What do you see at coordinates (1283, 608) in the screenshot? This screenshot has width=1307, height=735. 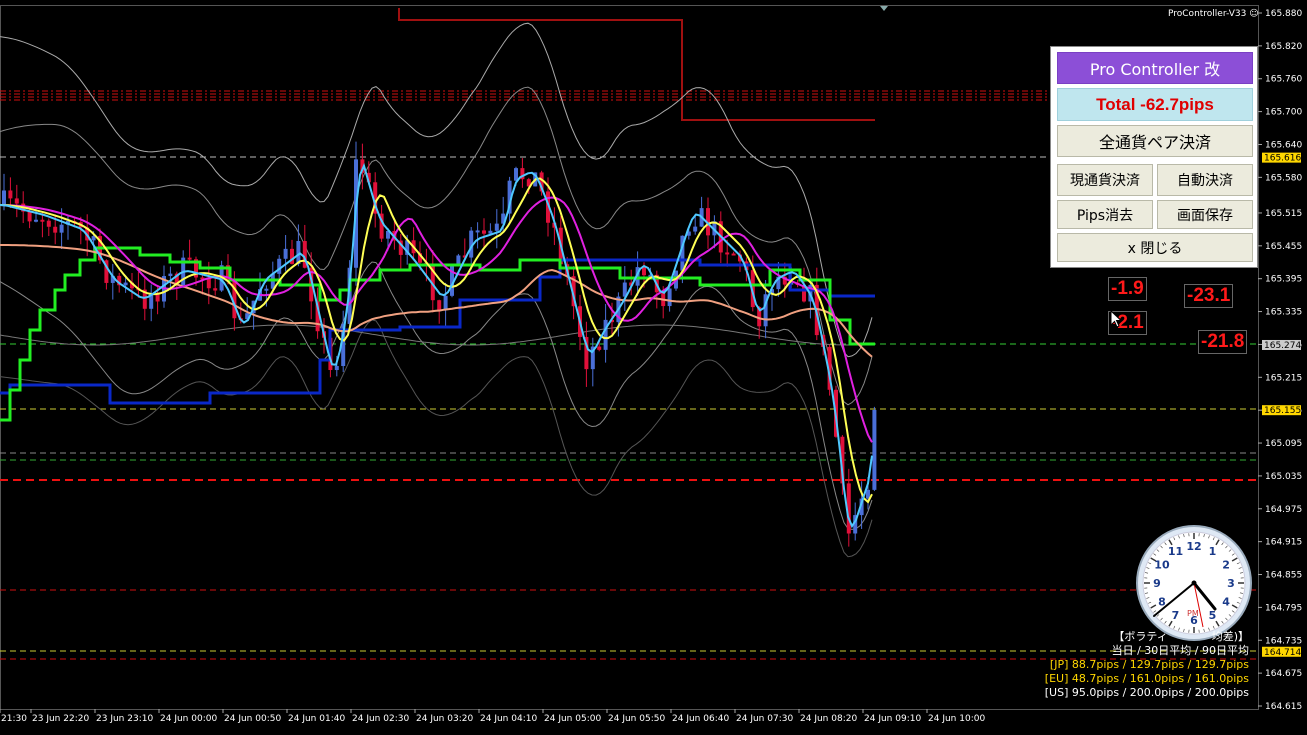 I see `price-tick-label: 164.795` at bounding box center [1283, 608].